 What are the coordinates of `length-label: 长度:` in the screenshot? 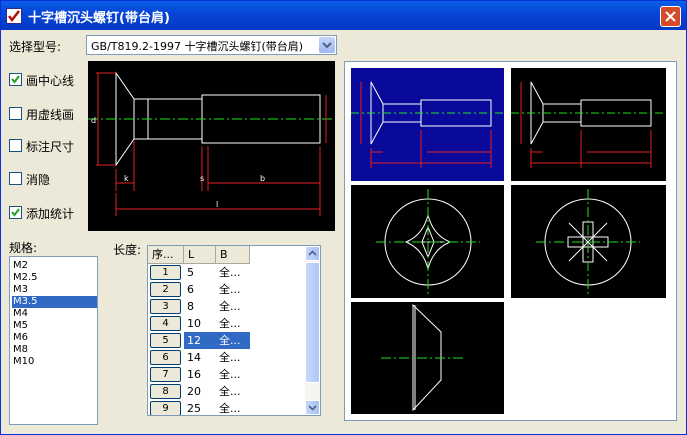 It's located at (127, 250).